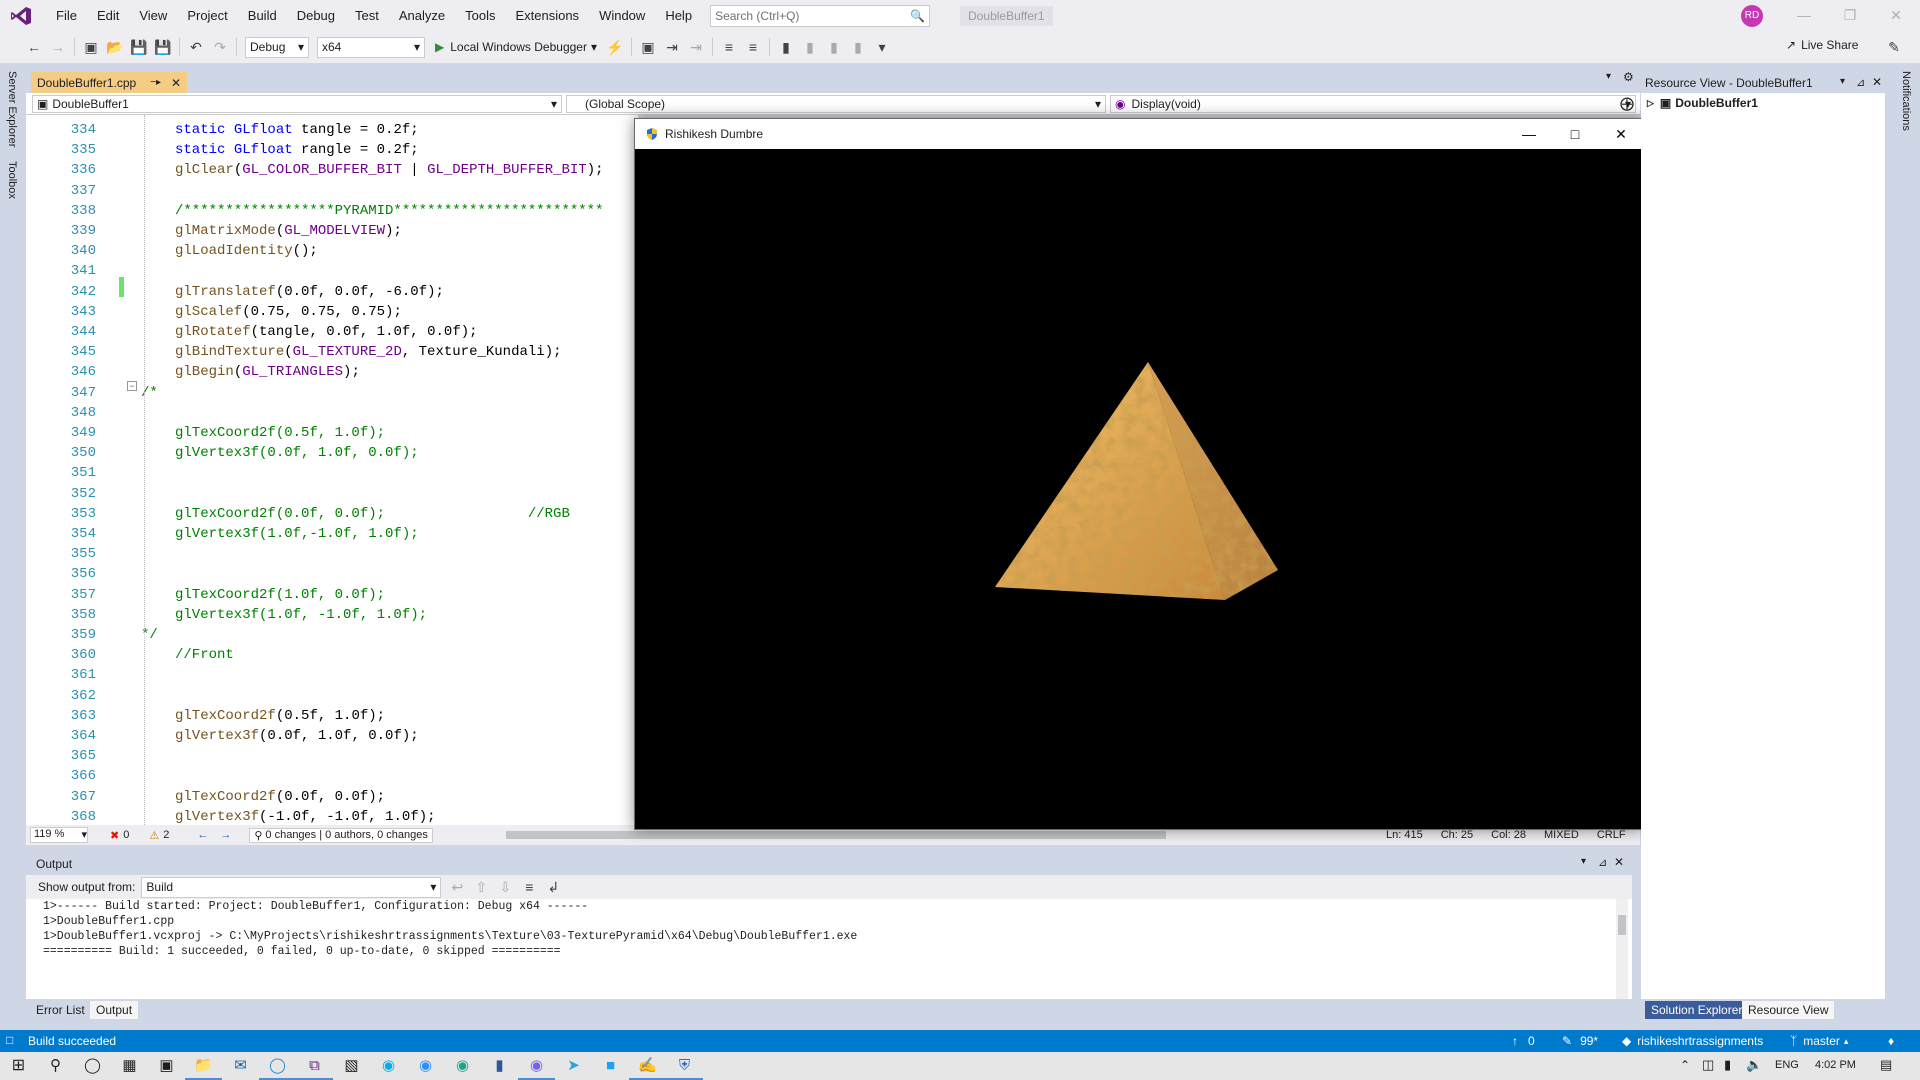  Describe the element at coordinates (367, 15) in the screenshot. I see `menu-test: Test` at that location.